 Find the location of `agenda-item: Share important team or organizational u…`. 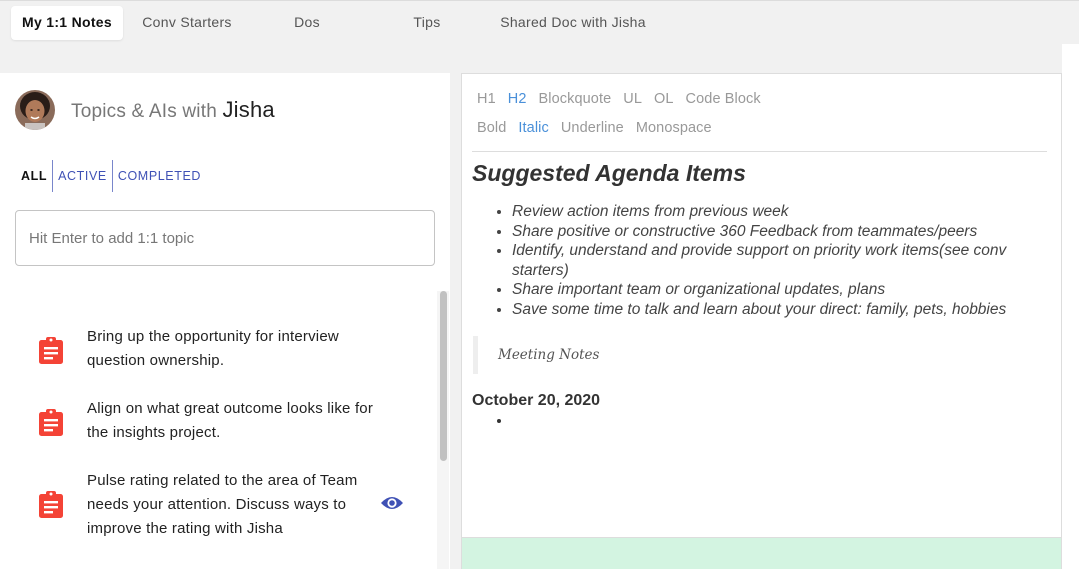

agenda-item: Share important team or organizational u… is located at coordinates (775, 290).